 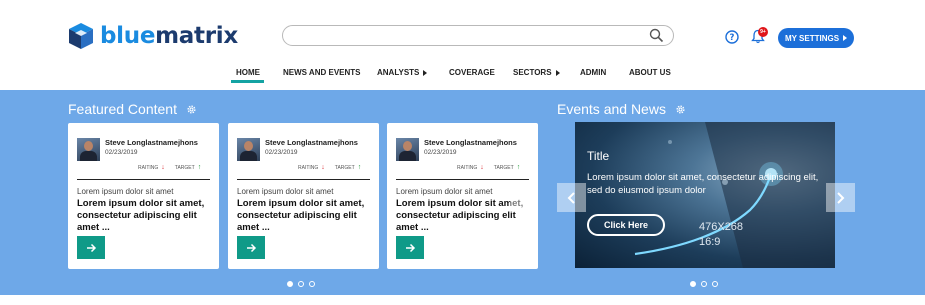 I want to click on search-icon, so click(x=656, y=35).